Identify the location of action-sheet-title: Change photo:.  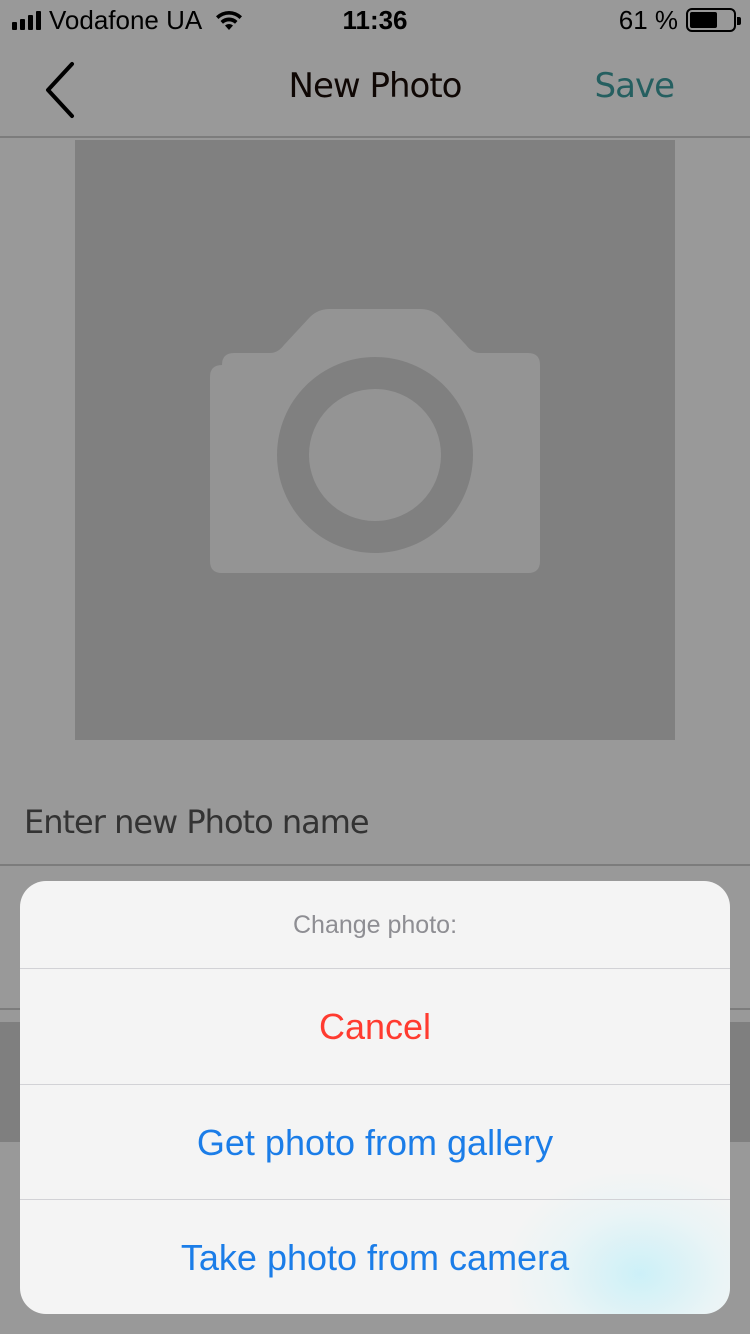
(375, 925).